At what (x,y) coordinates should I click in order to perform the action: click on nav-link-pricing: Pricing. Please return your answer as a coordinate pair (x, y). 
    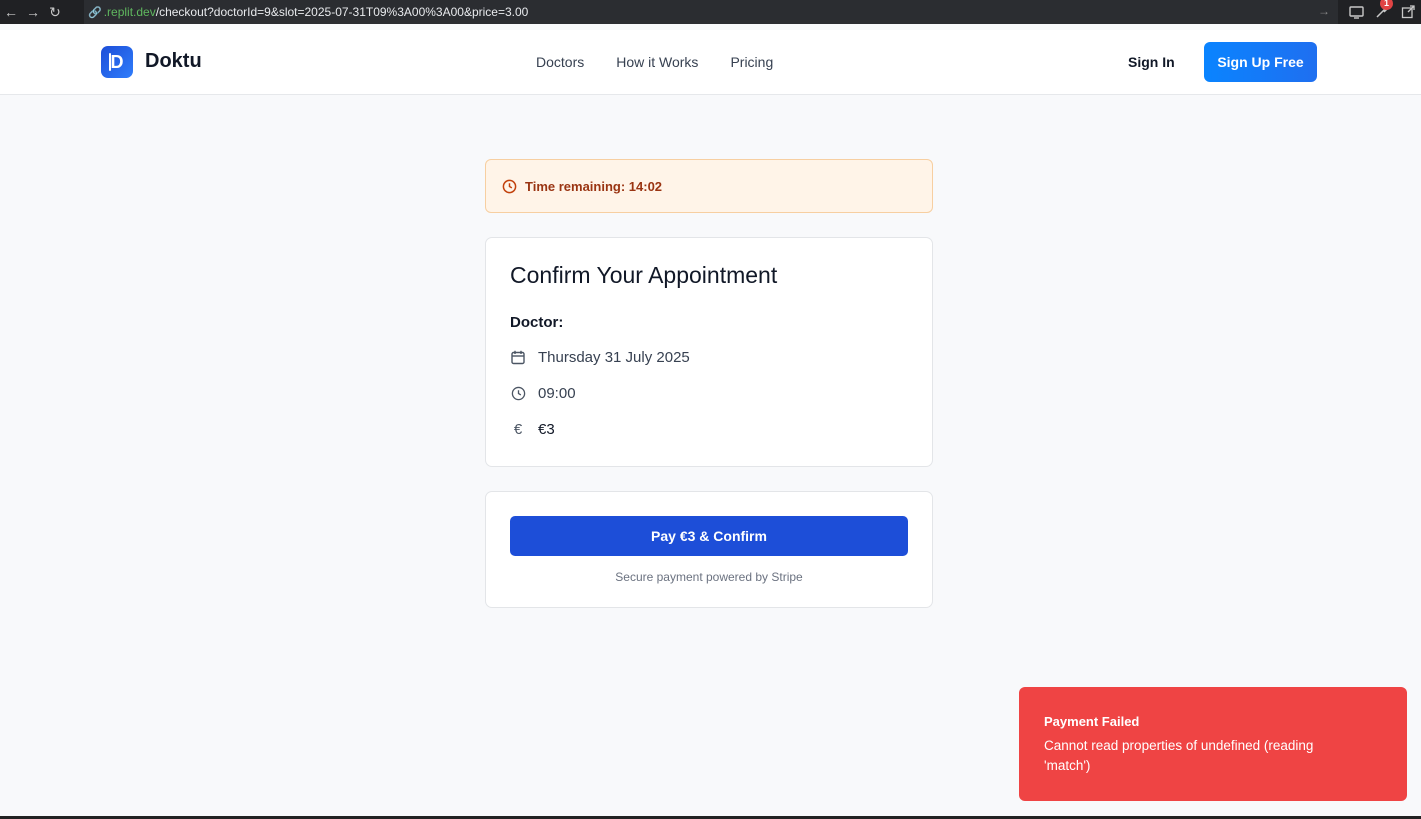
    Looking at the image, I should click on (751, 62).